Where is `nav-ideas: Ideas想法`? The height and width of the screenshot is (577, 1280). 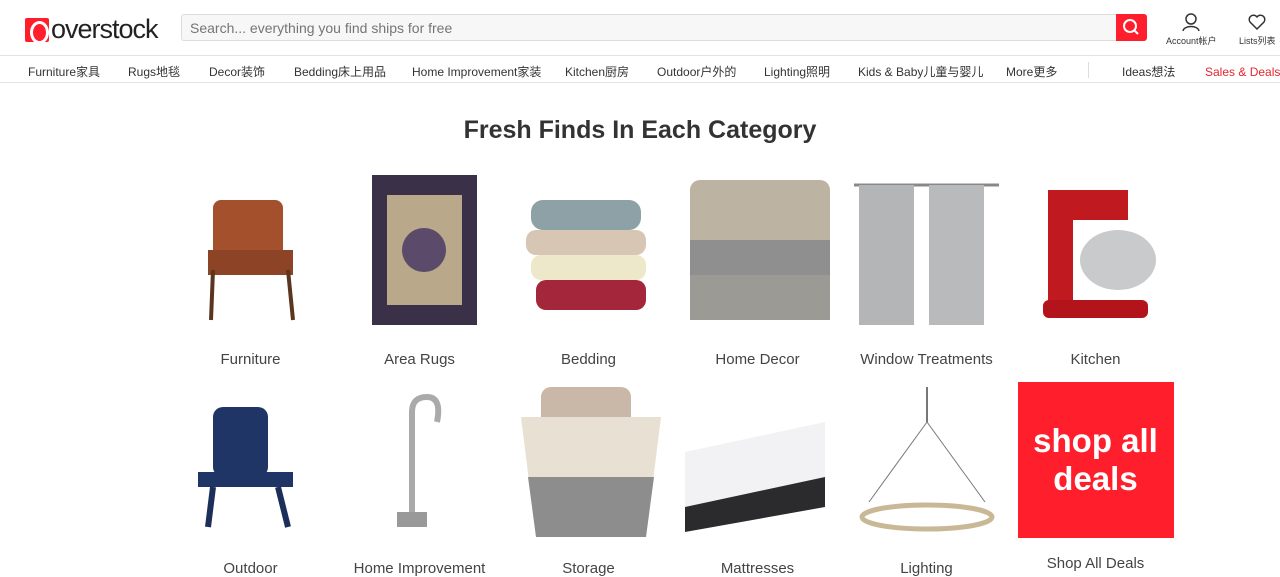
nav-ideas: Ideas想法 is located at coordinates (1148, 71).